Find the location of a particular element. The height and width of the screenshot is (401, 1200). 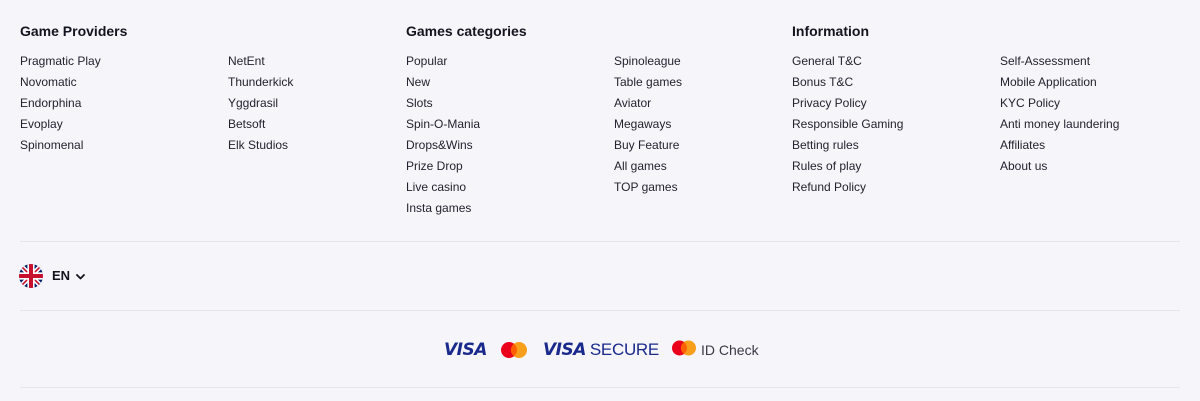

information-title: Information is located at coordinates (830, 31).